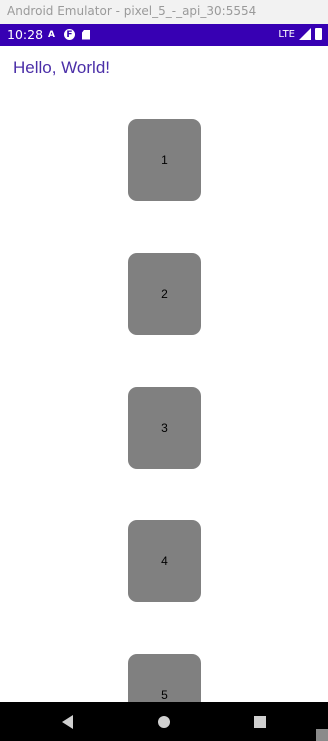 This screenshot has height=741, width=328. What do you see at coordinates (67, 722) in the screenshot?
I see `back-icon` at bounding box center [67, 722].